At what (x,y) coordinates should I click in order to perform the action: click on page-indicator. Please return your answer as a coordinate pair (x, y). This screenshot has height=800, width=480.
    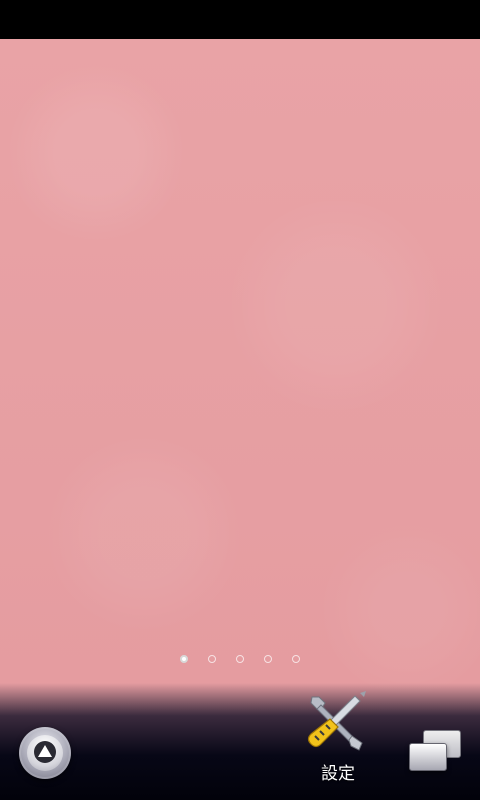
    Looking at the image, I should click on (240, 659).